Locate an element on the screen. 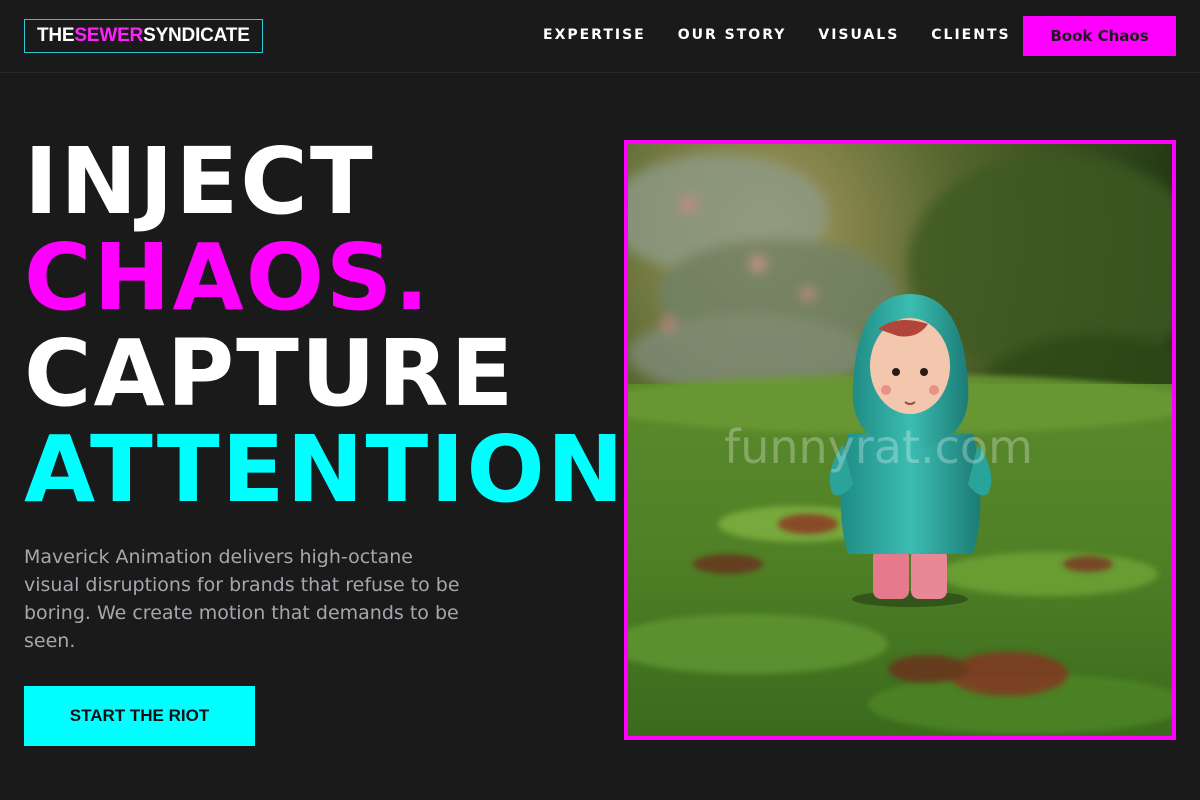 Image resolution: width=1200 pixels, height=800 pixels. main-nav: EXPERTISE OUR STORY VISUALS CLIENTS is located at coordinates (777, 35).